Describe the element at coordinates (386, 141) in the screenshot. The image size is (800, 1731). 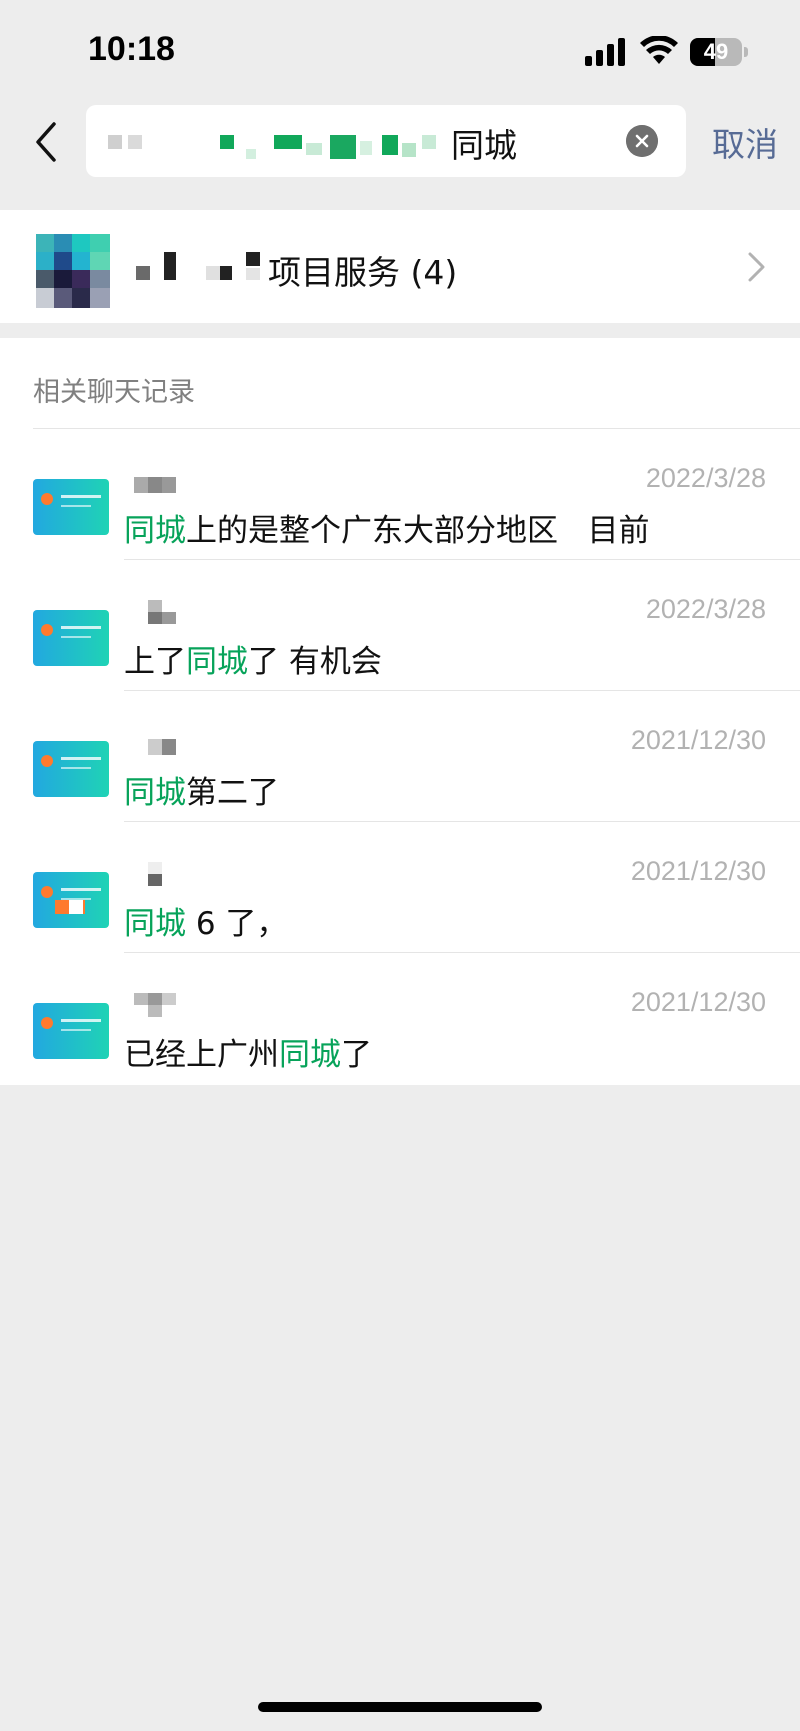
I see `search-input: 同城` at that location.